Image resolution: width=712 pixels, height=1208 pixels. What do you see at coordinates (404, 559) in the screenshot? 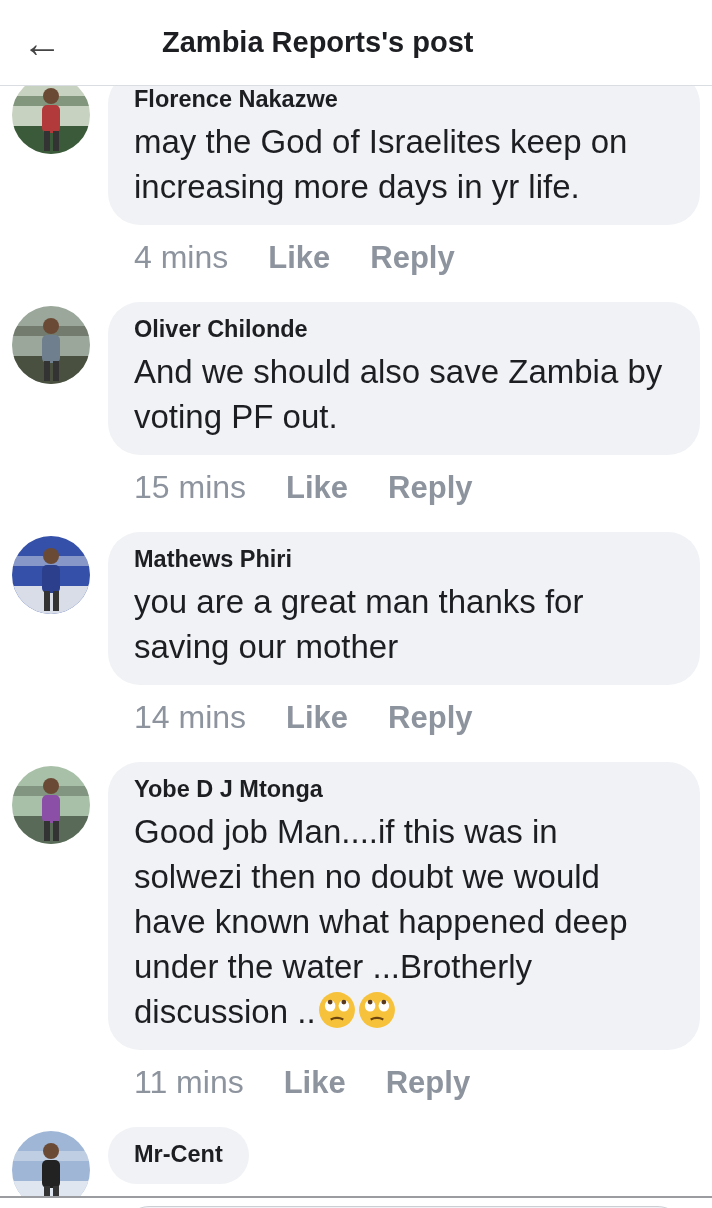
I see `comment-author: Mathews Phiri` at bounding box center [404, 559].